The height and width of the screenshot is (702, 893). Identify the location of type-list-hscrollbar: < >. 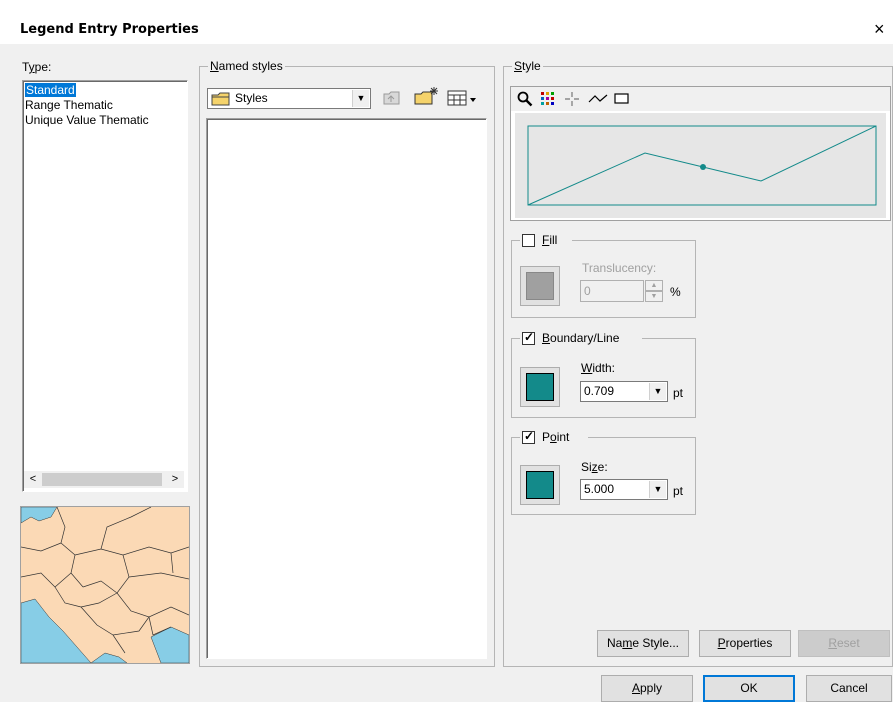
(104, 479).